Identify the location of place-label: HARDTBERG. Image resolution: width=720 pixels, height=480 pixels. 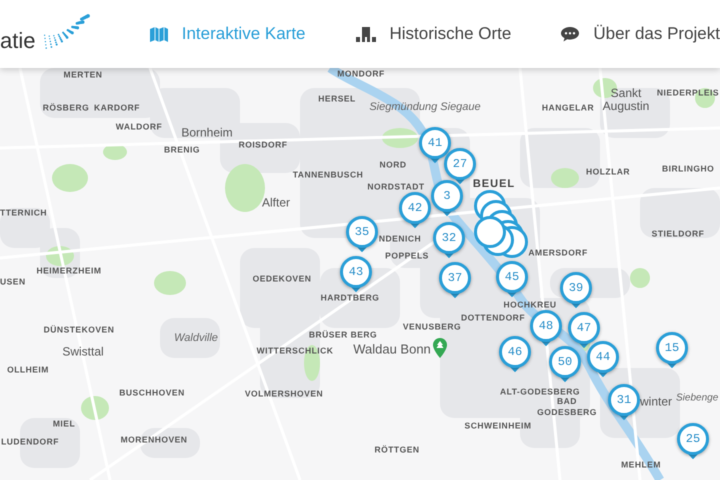
(350, 298).